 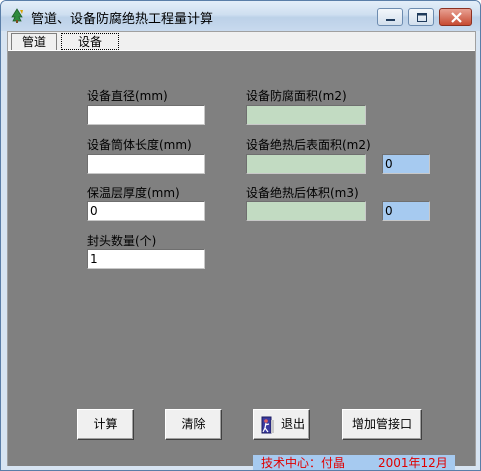 What do you see at coordinates (293, 424) in the screenshot?
I see `exit-button-label: 退出` at bounding box center [293, 424].